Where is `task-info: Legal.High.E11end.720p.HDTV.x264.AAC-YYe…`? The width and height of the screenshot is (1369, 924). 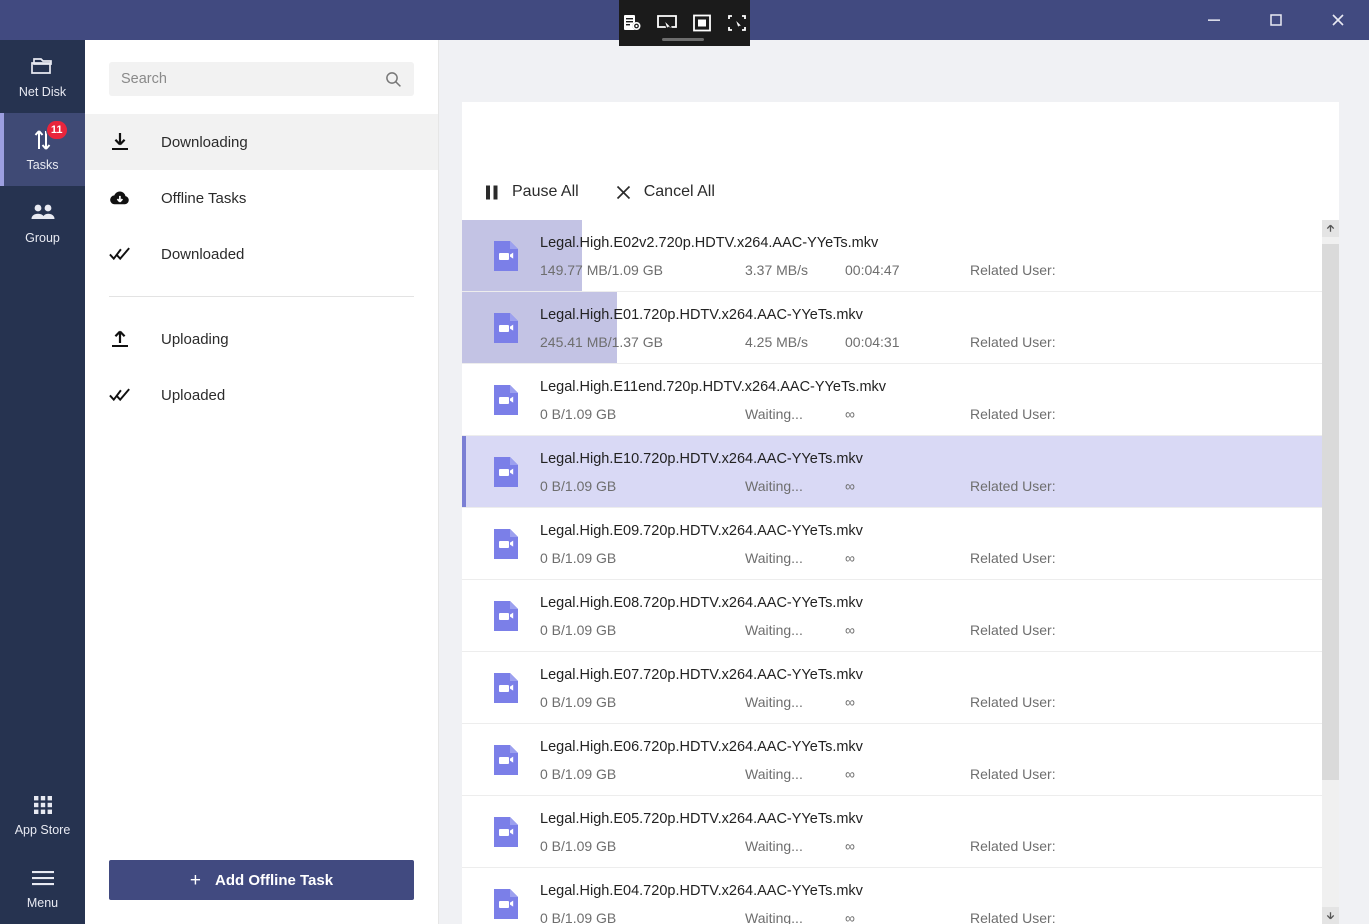 task-info: Legal.High.E11end.720p.HDTV.x264.AAC-YYe… is located at coordinates (931, 400).